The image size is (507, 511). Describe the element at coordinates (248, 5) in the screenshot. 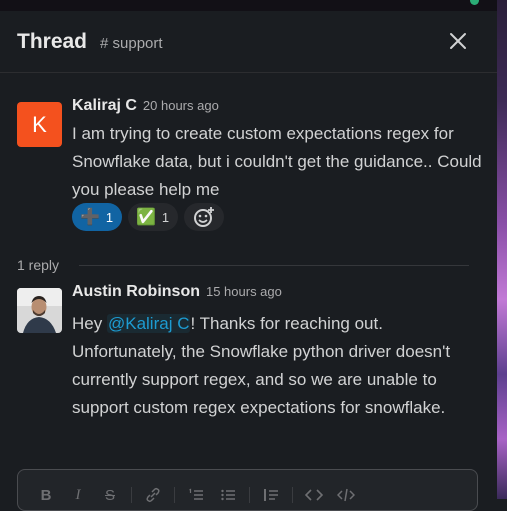

I see `window-top-strip` at that location.